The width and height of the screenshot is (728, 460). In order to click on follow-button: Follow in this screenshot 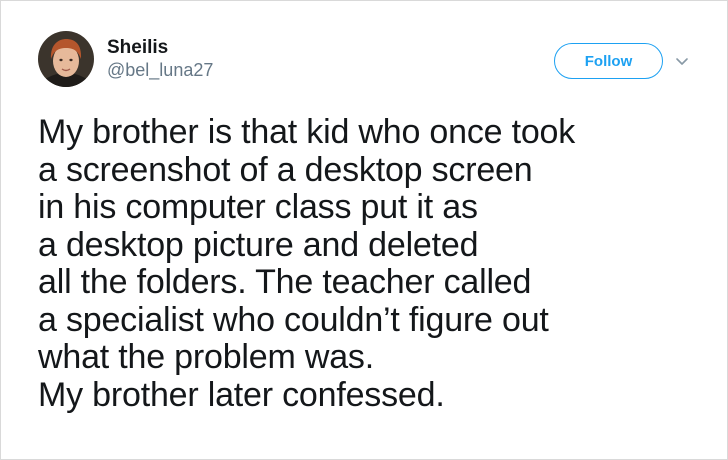, I will do `click(608, 61)`.